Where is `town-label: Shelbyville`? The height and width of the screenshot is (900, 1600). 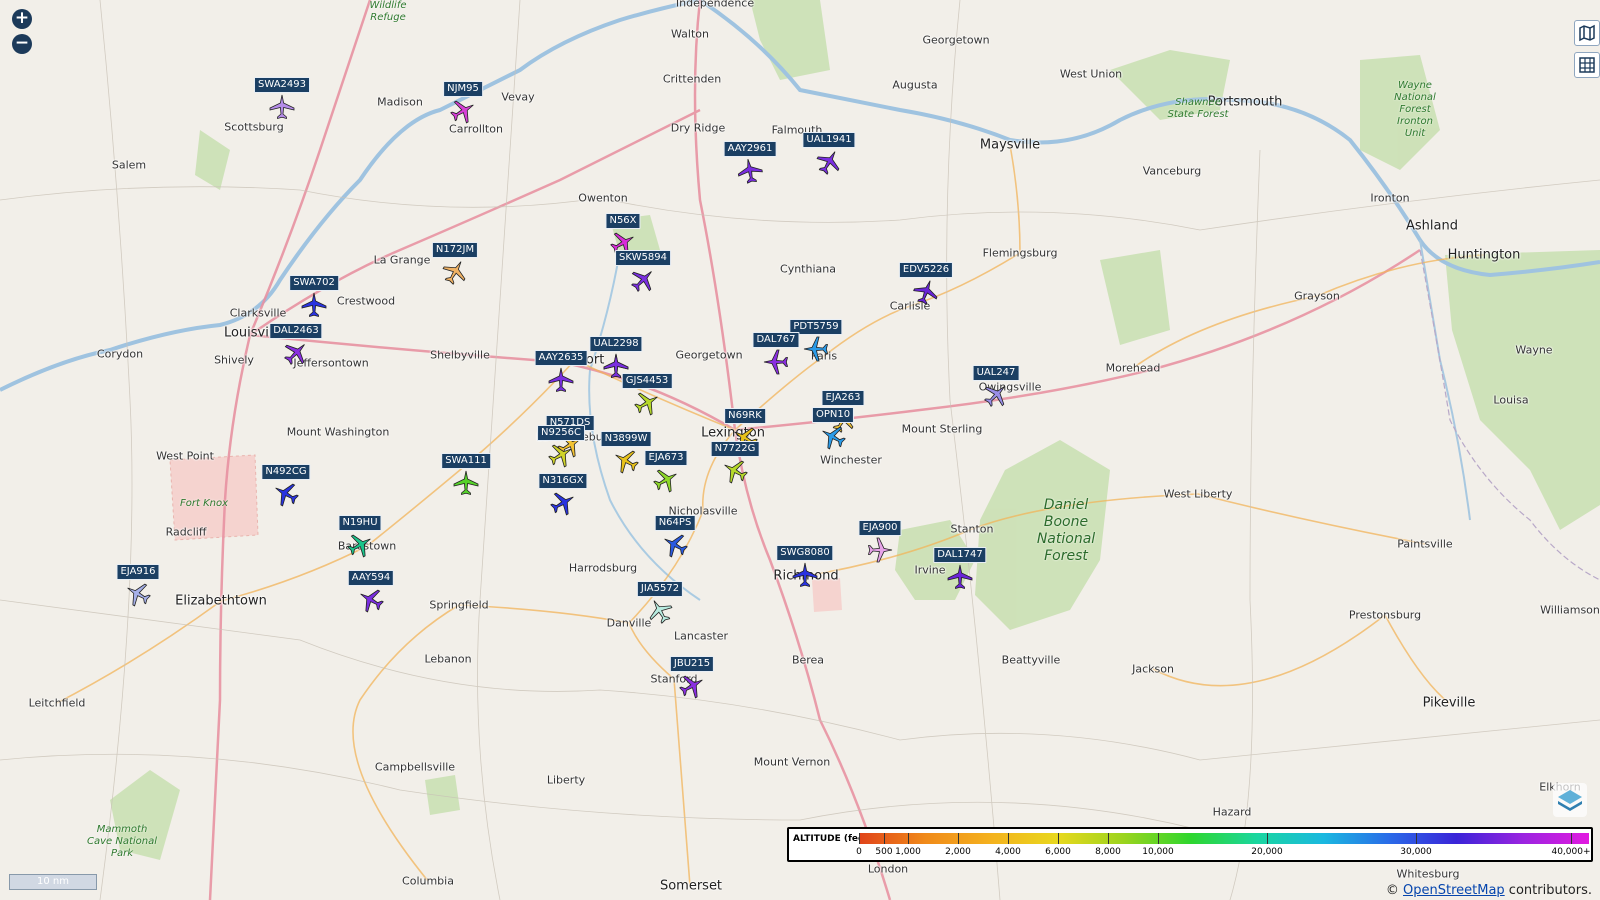
town-label: Shelbyville is located at coordinates (460, 355).